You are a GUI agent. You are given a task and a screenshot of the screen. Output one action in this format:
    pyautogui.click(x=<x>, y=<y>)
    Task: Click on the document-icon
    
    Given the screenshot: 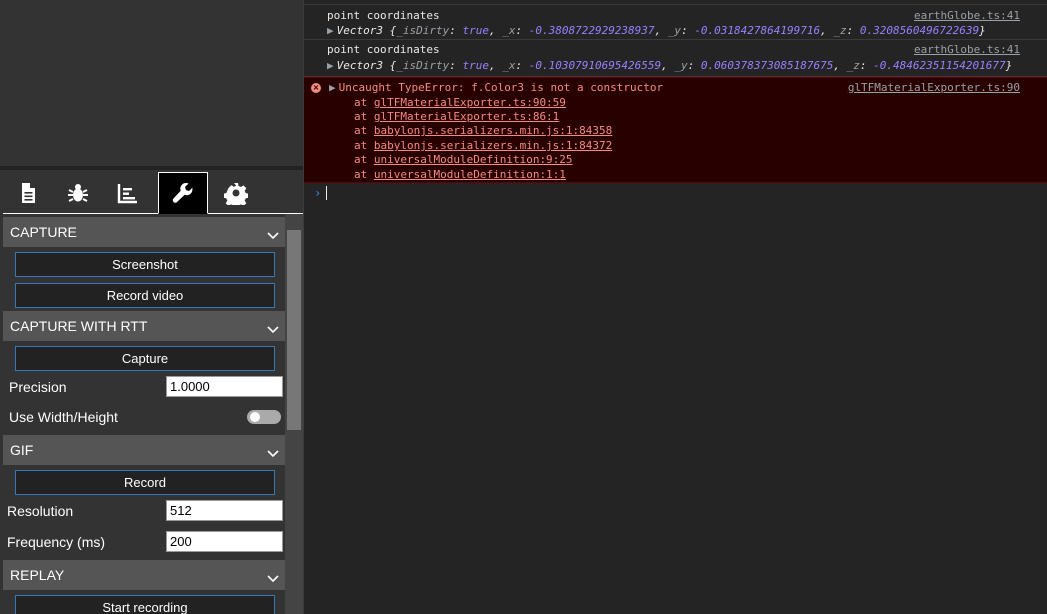 What is the action you would take?
    pyautogui.click(x=28, y=193)
    